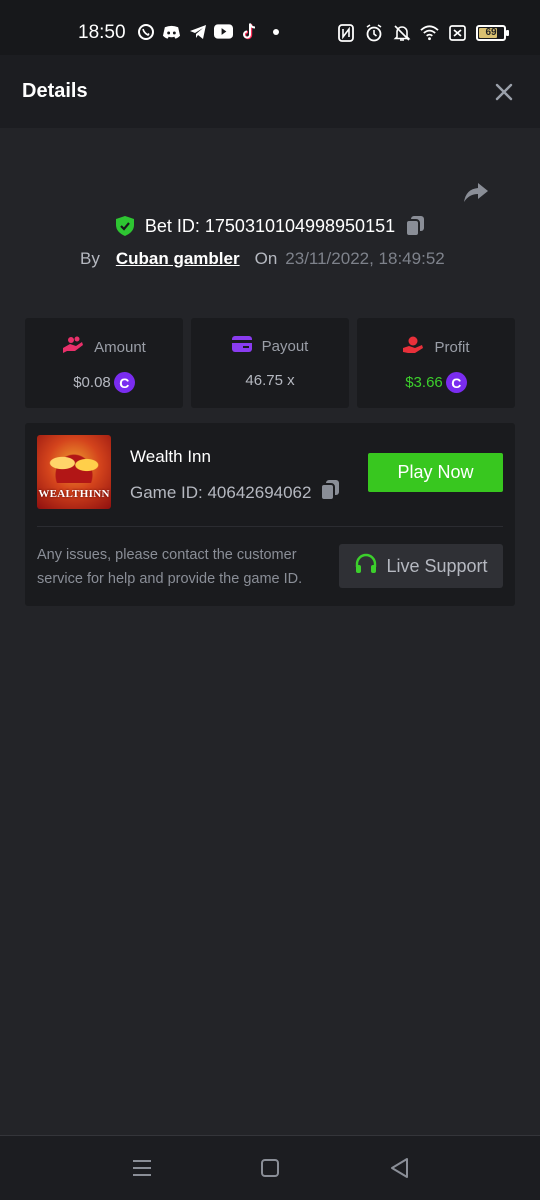 The image size is (540, 1200). I want to click on whatsapp-icon, so click(145, 31).